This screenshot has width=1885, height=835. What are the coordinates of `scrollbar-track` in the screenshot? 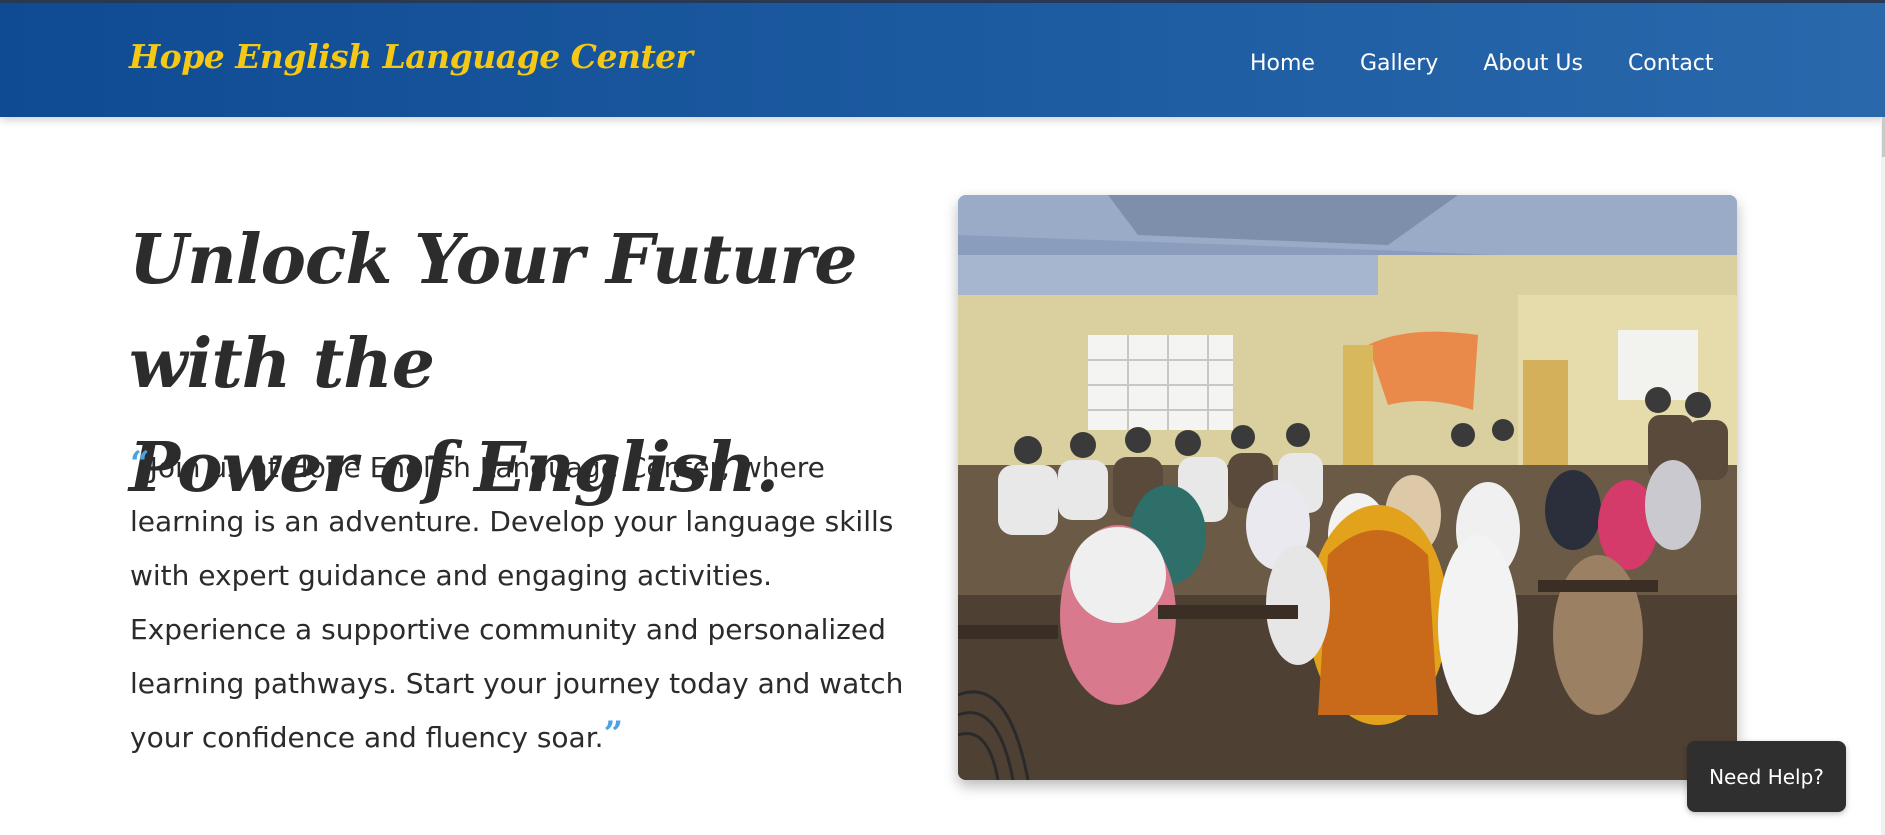 It's located at (1883, 476).